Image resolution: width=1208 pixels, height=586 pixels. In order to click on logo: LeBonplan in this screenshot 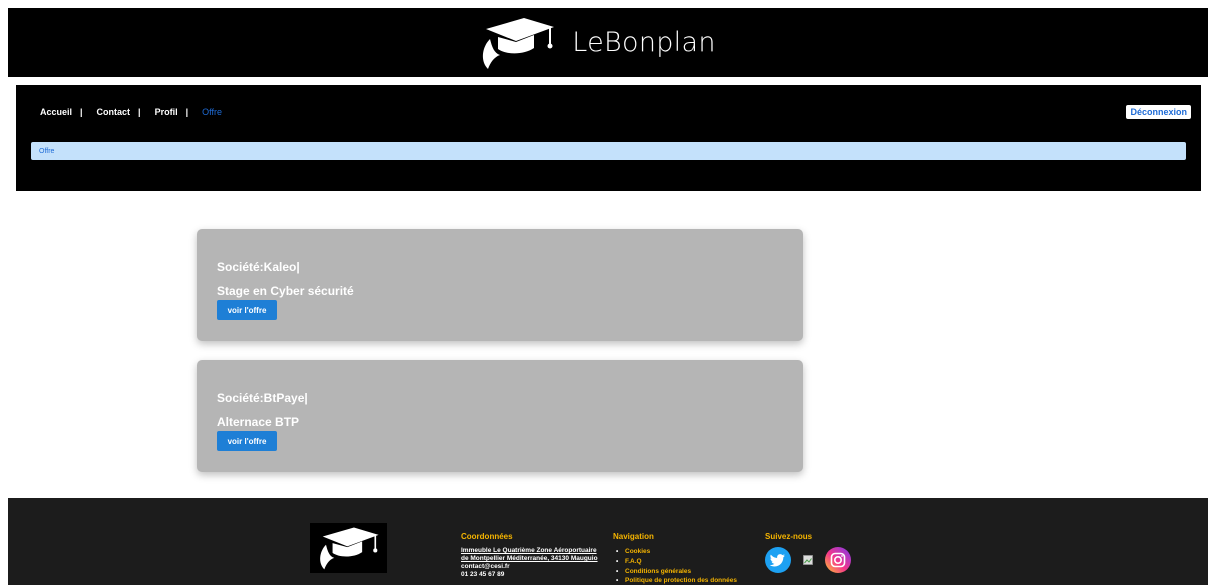, I will do `click(598, 43)`.